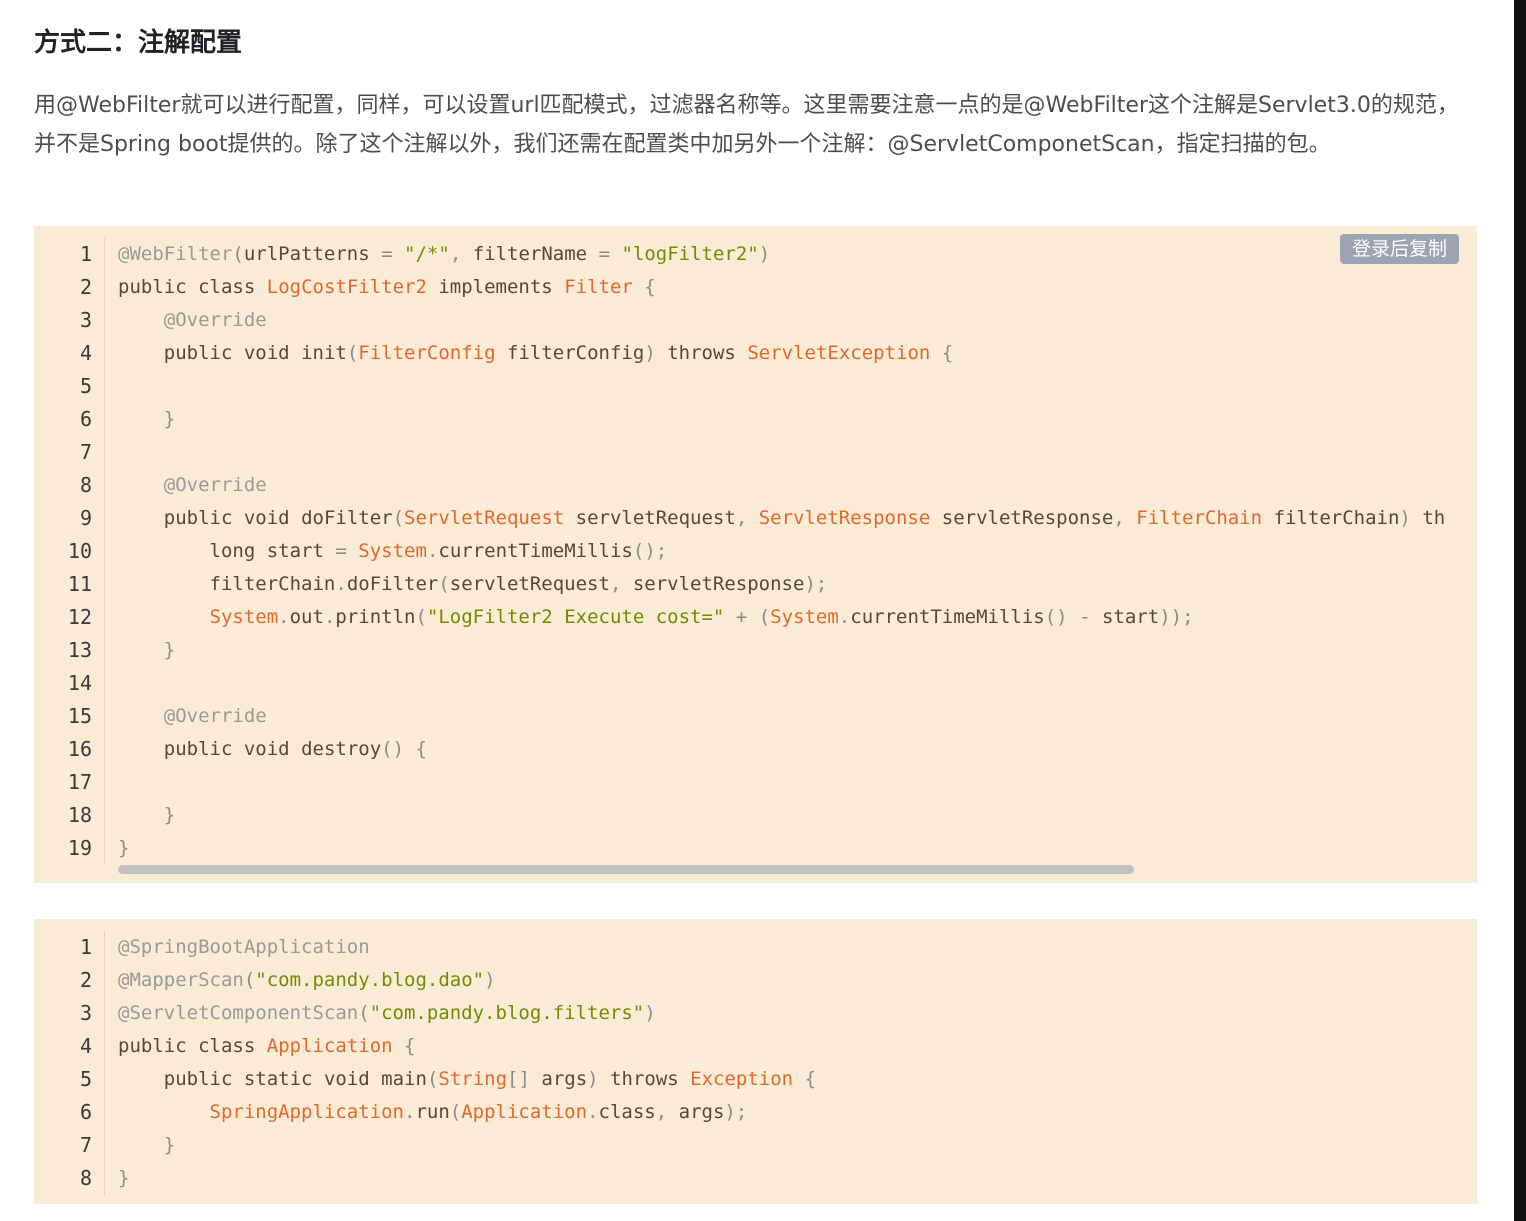 This screenshot has width=1526, height=1221. Describe the element at coordinates (307, 980) in the screenshot. I see `code-line: @MapperScan("com.pandy.blog.dao")` at that location.